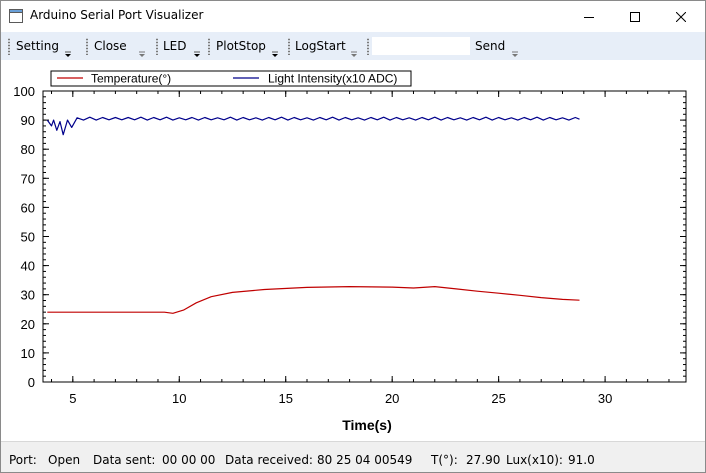 Image resolution: width=706 pixels, height=473 pixels. I want to click on setting-dropdown: Setting, so click(42, 46).